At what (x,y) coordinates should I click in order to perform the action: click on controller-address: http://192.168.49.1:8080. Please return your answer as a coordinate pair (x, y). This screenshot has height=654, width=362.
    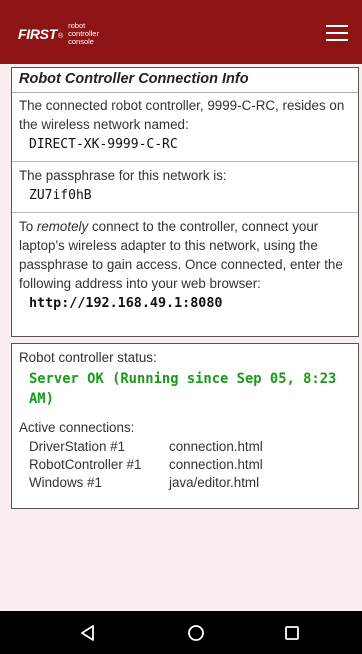
    Looking at the image, I should click on (126, 303).